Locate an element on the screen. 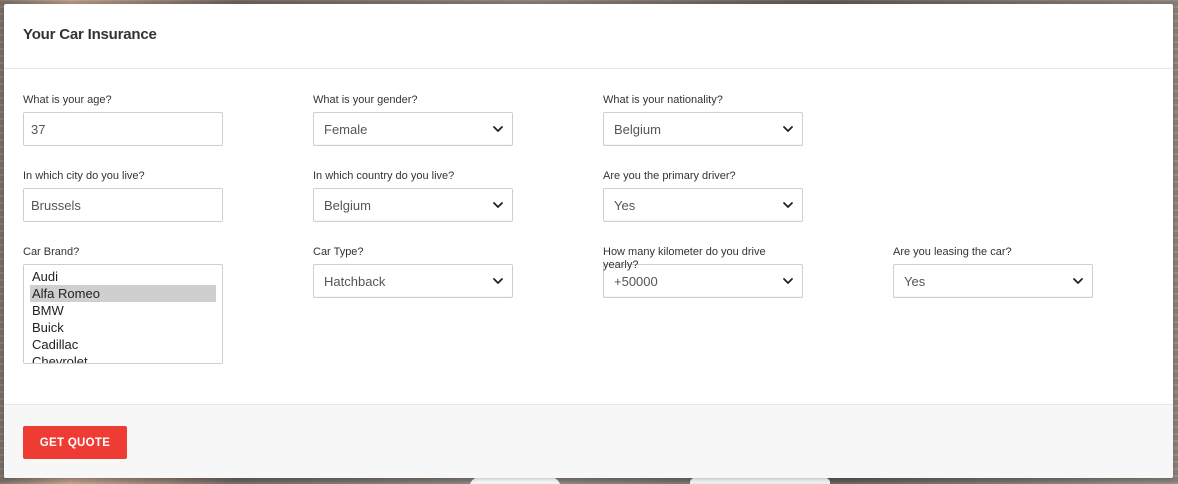  city-field: In which city do you live? Brussels is located at coordinates (123, 196).